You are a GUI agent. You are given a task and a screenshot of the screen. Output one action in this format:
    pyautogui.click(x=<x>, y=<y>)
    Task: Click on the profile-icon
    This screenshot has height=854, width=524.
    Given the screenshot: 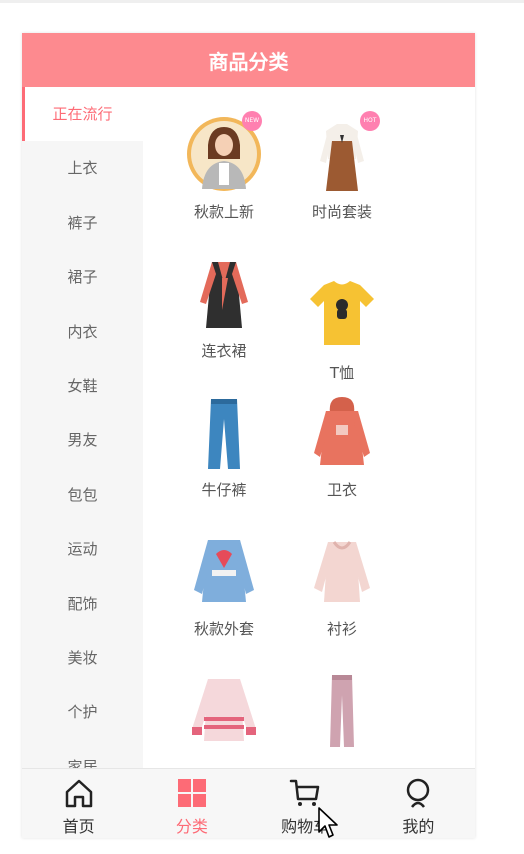 What is the action you would take?
    pyautogui.click(x=418, y=793)
    